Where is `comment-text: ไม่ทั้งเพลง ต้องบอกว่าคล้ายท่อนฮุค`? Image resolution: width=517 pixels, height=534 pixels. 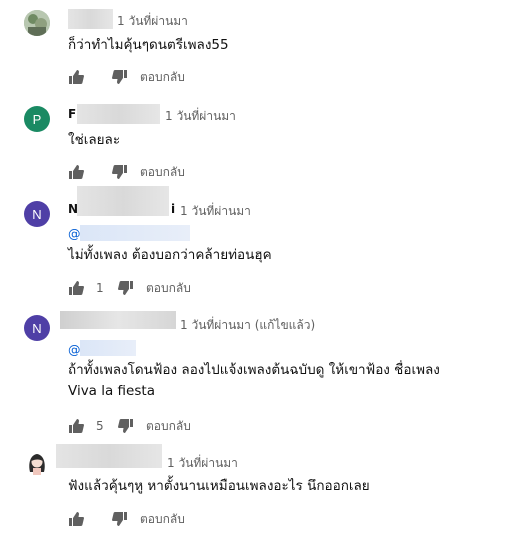
comment-text: ไม่ทั้งเพลง ต้องบอกว่าคล้ายท่อนฮุค is located at coordinates (170, 255).